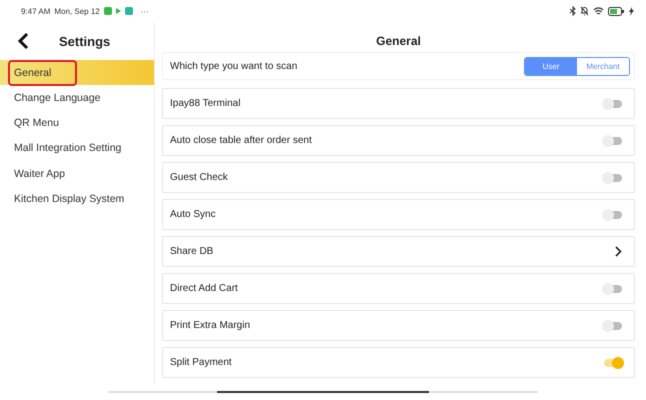 This screenshot has width=646, height=400. I want to click on sidebar-item: General, so click(77, 72).